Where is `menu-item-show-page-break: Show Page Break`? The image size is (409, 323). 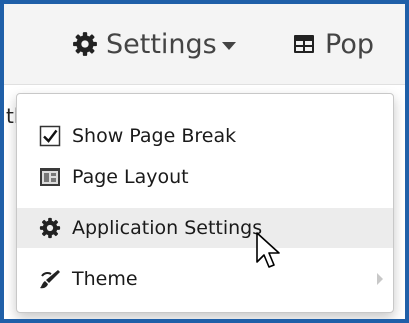 menu-item-show-page-break: Show Page Break is located at coordinates (205, 136).